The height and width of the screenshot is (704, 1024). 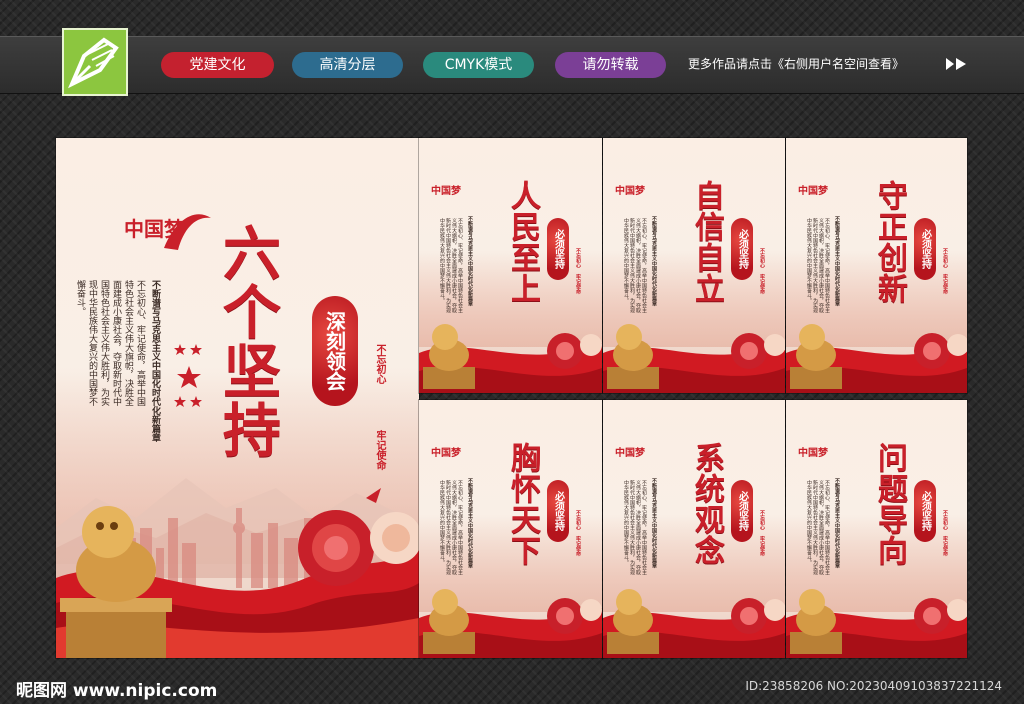 What do you see at coordinates (478, 65) in the screenshot?
I see `tag-cmyk-mode: CMYK模式` at bounding box center [478, 65].